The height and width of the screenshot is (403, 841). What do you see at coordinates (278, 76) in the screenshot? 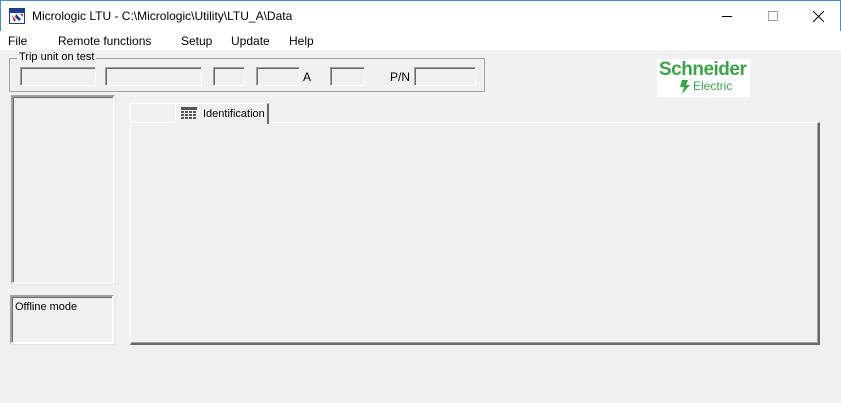
I see `trip-unit-current-field` at bounding box center [278, 76].